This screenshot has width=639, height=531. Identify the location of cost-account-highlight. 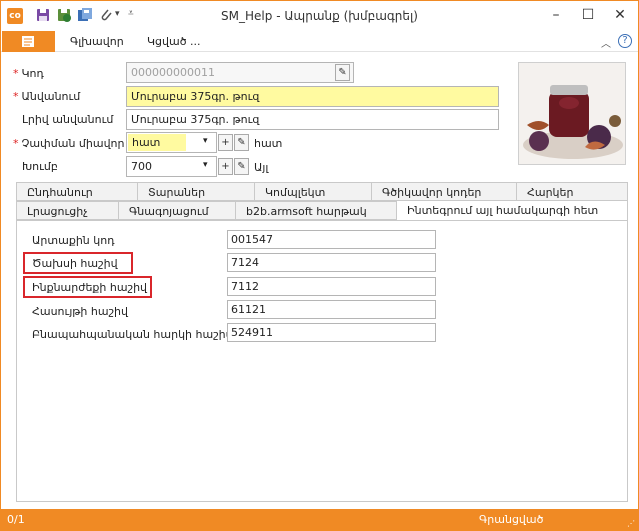
(87, 287).